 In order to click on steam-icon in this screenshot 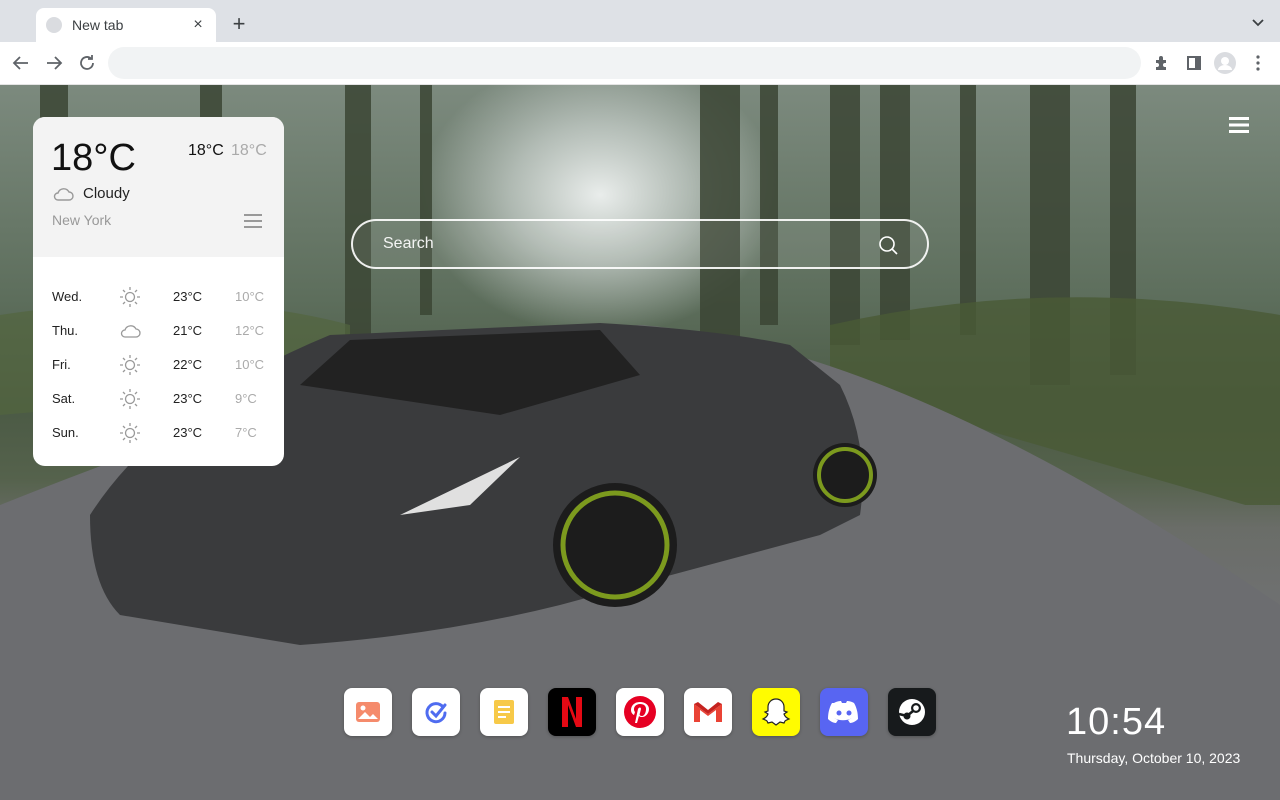, I will do `click(912, 712)`.